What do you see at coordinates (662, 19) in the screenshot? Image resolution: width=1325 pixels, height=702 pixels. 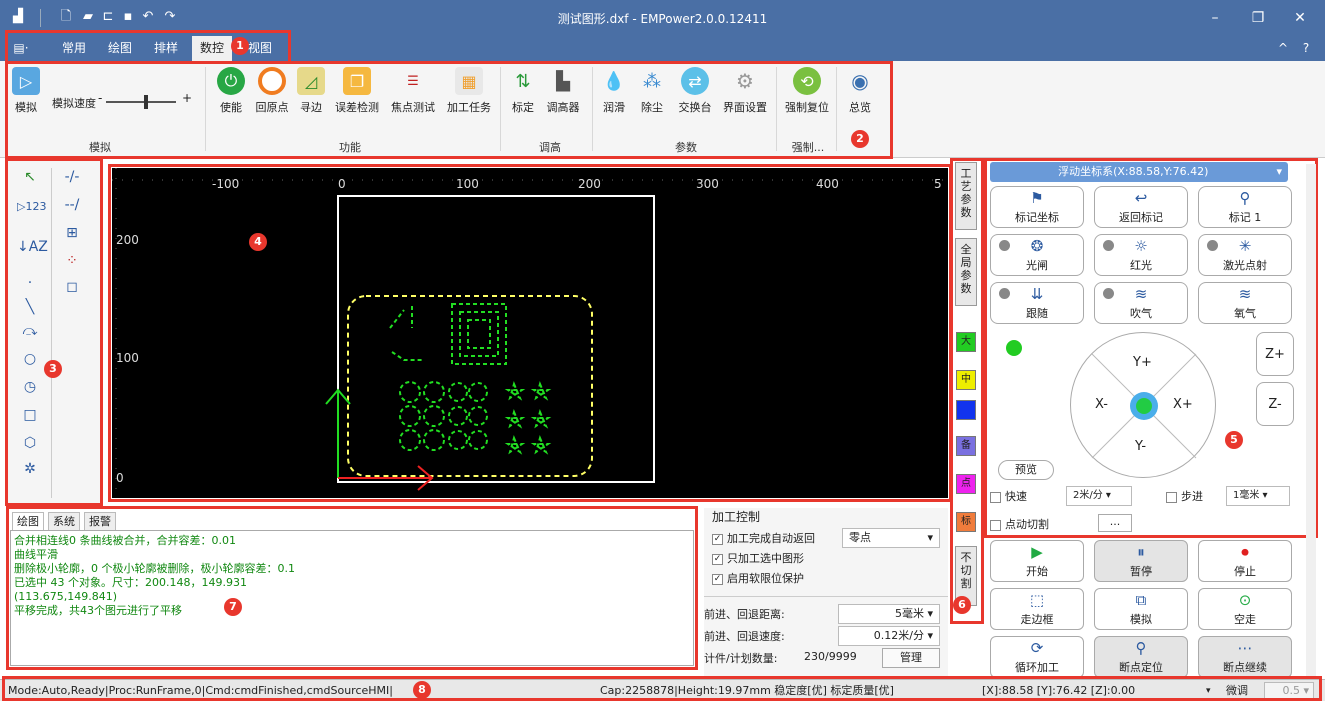 I see `window-title: 测试图形.dxf - EMPower2.0.0.12411` at bounding box center [662, 19].